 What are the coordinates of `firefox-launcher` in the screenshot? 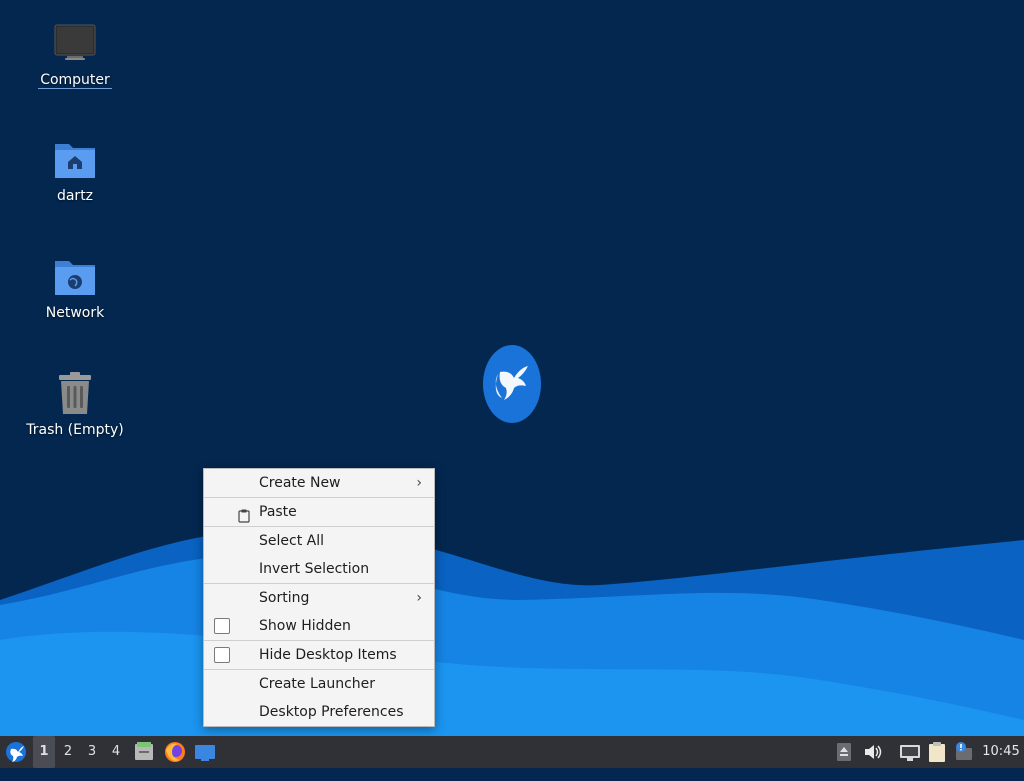 It's located at (175, 752).